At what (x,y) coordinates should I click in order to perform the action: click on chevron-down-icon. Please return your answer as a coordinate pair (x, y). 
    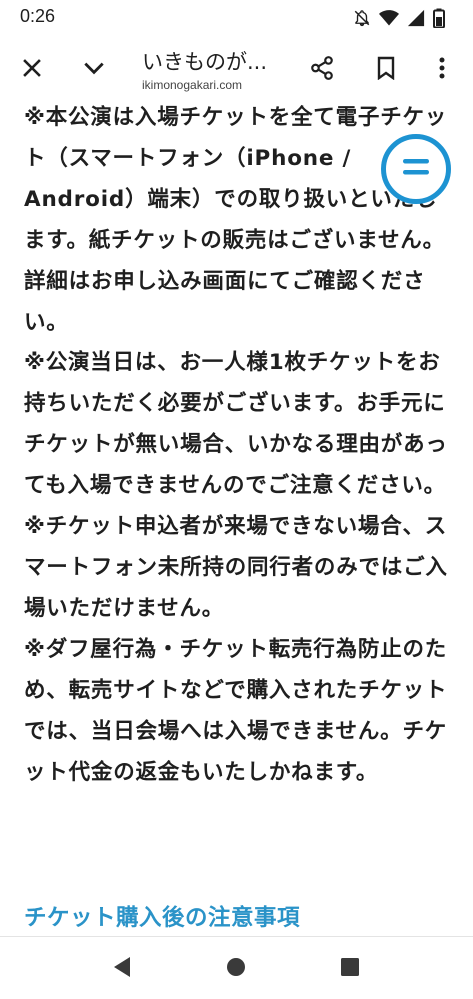
    Looking at the image, I should click on (94, 70).